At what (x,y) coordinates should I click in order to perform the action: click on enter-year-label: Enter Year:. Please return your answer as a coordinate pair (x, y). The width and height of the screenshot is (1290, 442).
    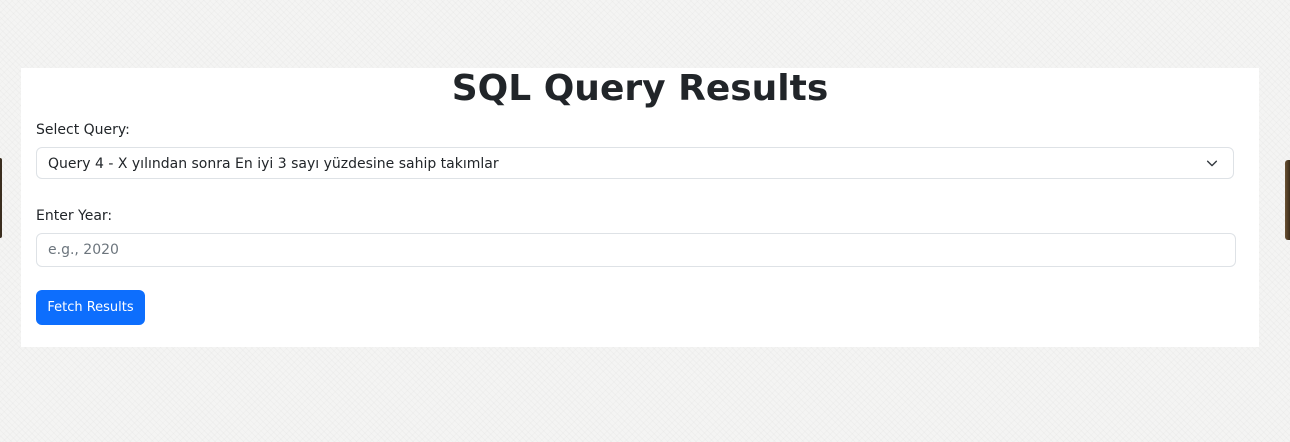
    Looking at the image, I should click on (74, 216).